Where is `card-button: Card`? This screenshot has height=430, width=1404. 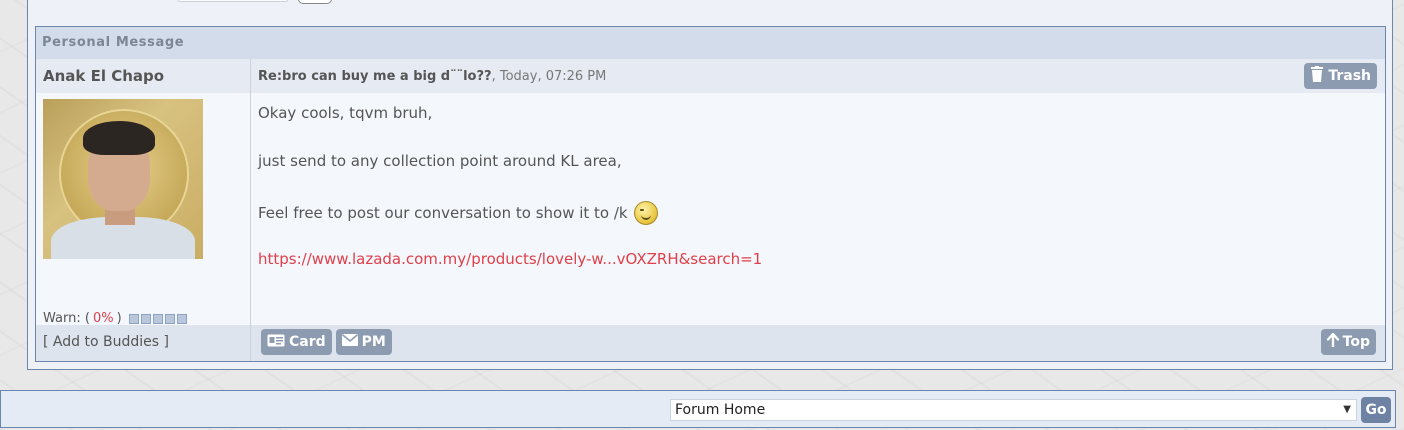 card-button: Card is located at coordinates (296, 342).